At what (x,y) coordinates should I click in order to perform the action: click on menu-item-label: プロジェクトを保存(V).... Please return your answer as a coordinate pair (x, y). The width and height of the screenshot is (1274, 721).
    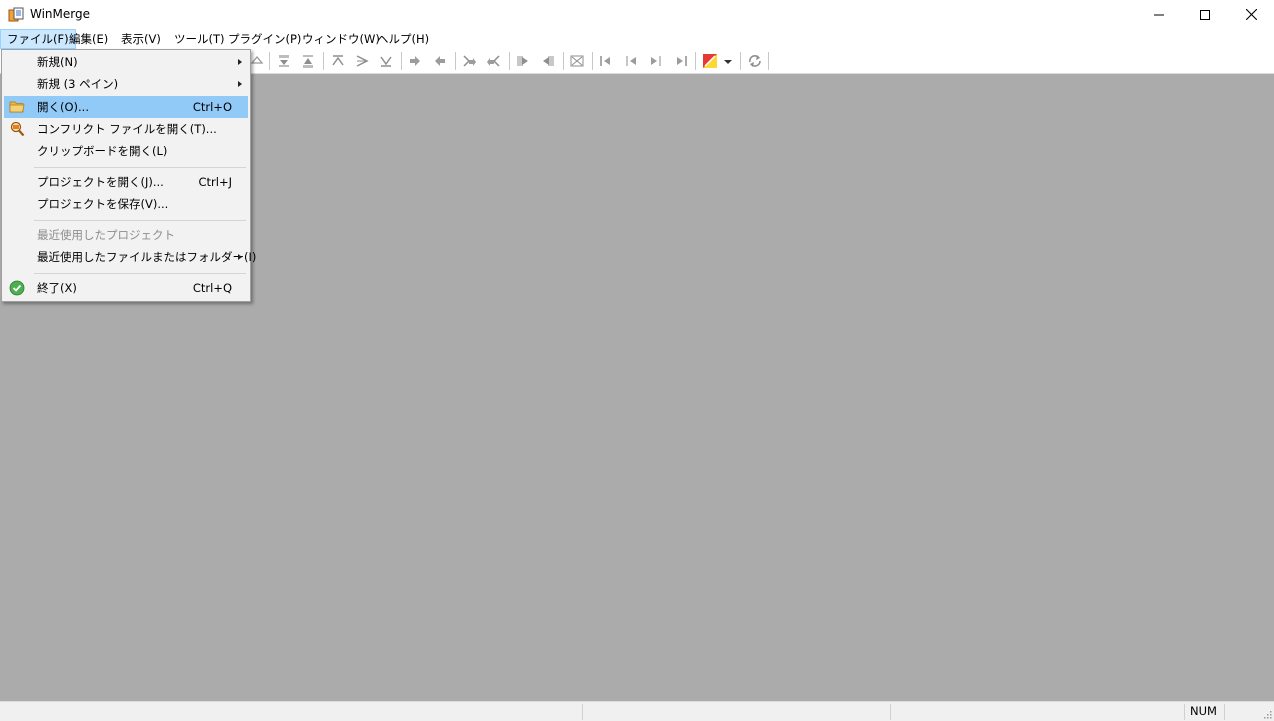
    Looking at the image, I should click on (103, 204).